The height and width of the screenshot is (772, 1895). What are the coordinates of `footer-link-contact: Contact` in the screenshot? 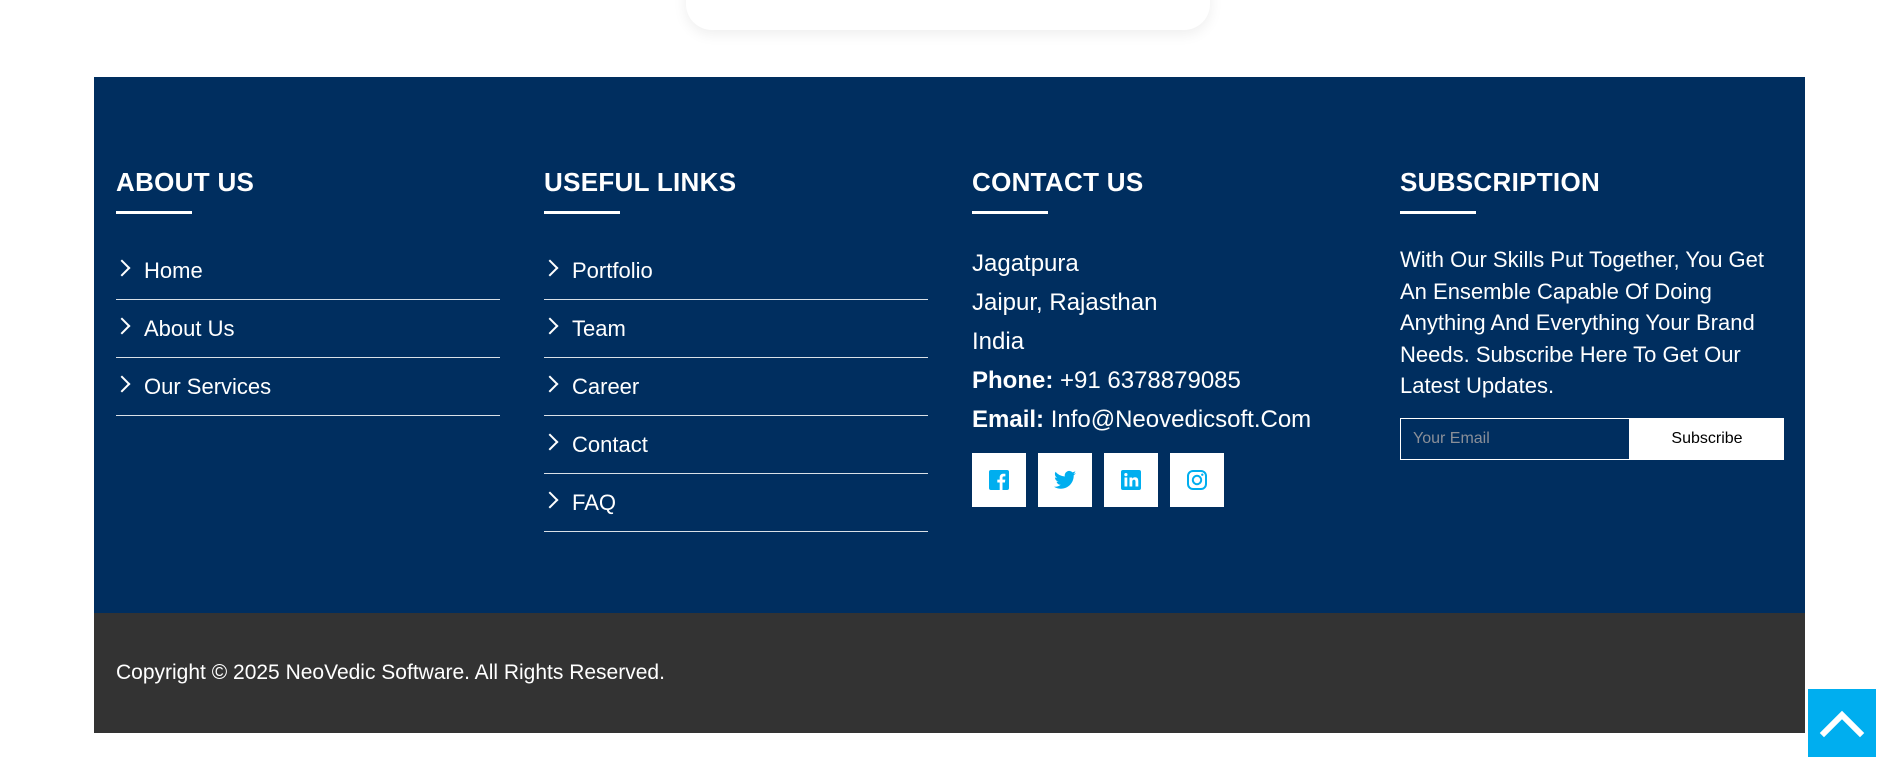 It's located at (734, 445).